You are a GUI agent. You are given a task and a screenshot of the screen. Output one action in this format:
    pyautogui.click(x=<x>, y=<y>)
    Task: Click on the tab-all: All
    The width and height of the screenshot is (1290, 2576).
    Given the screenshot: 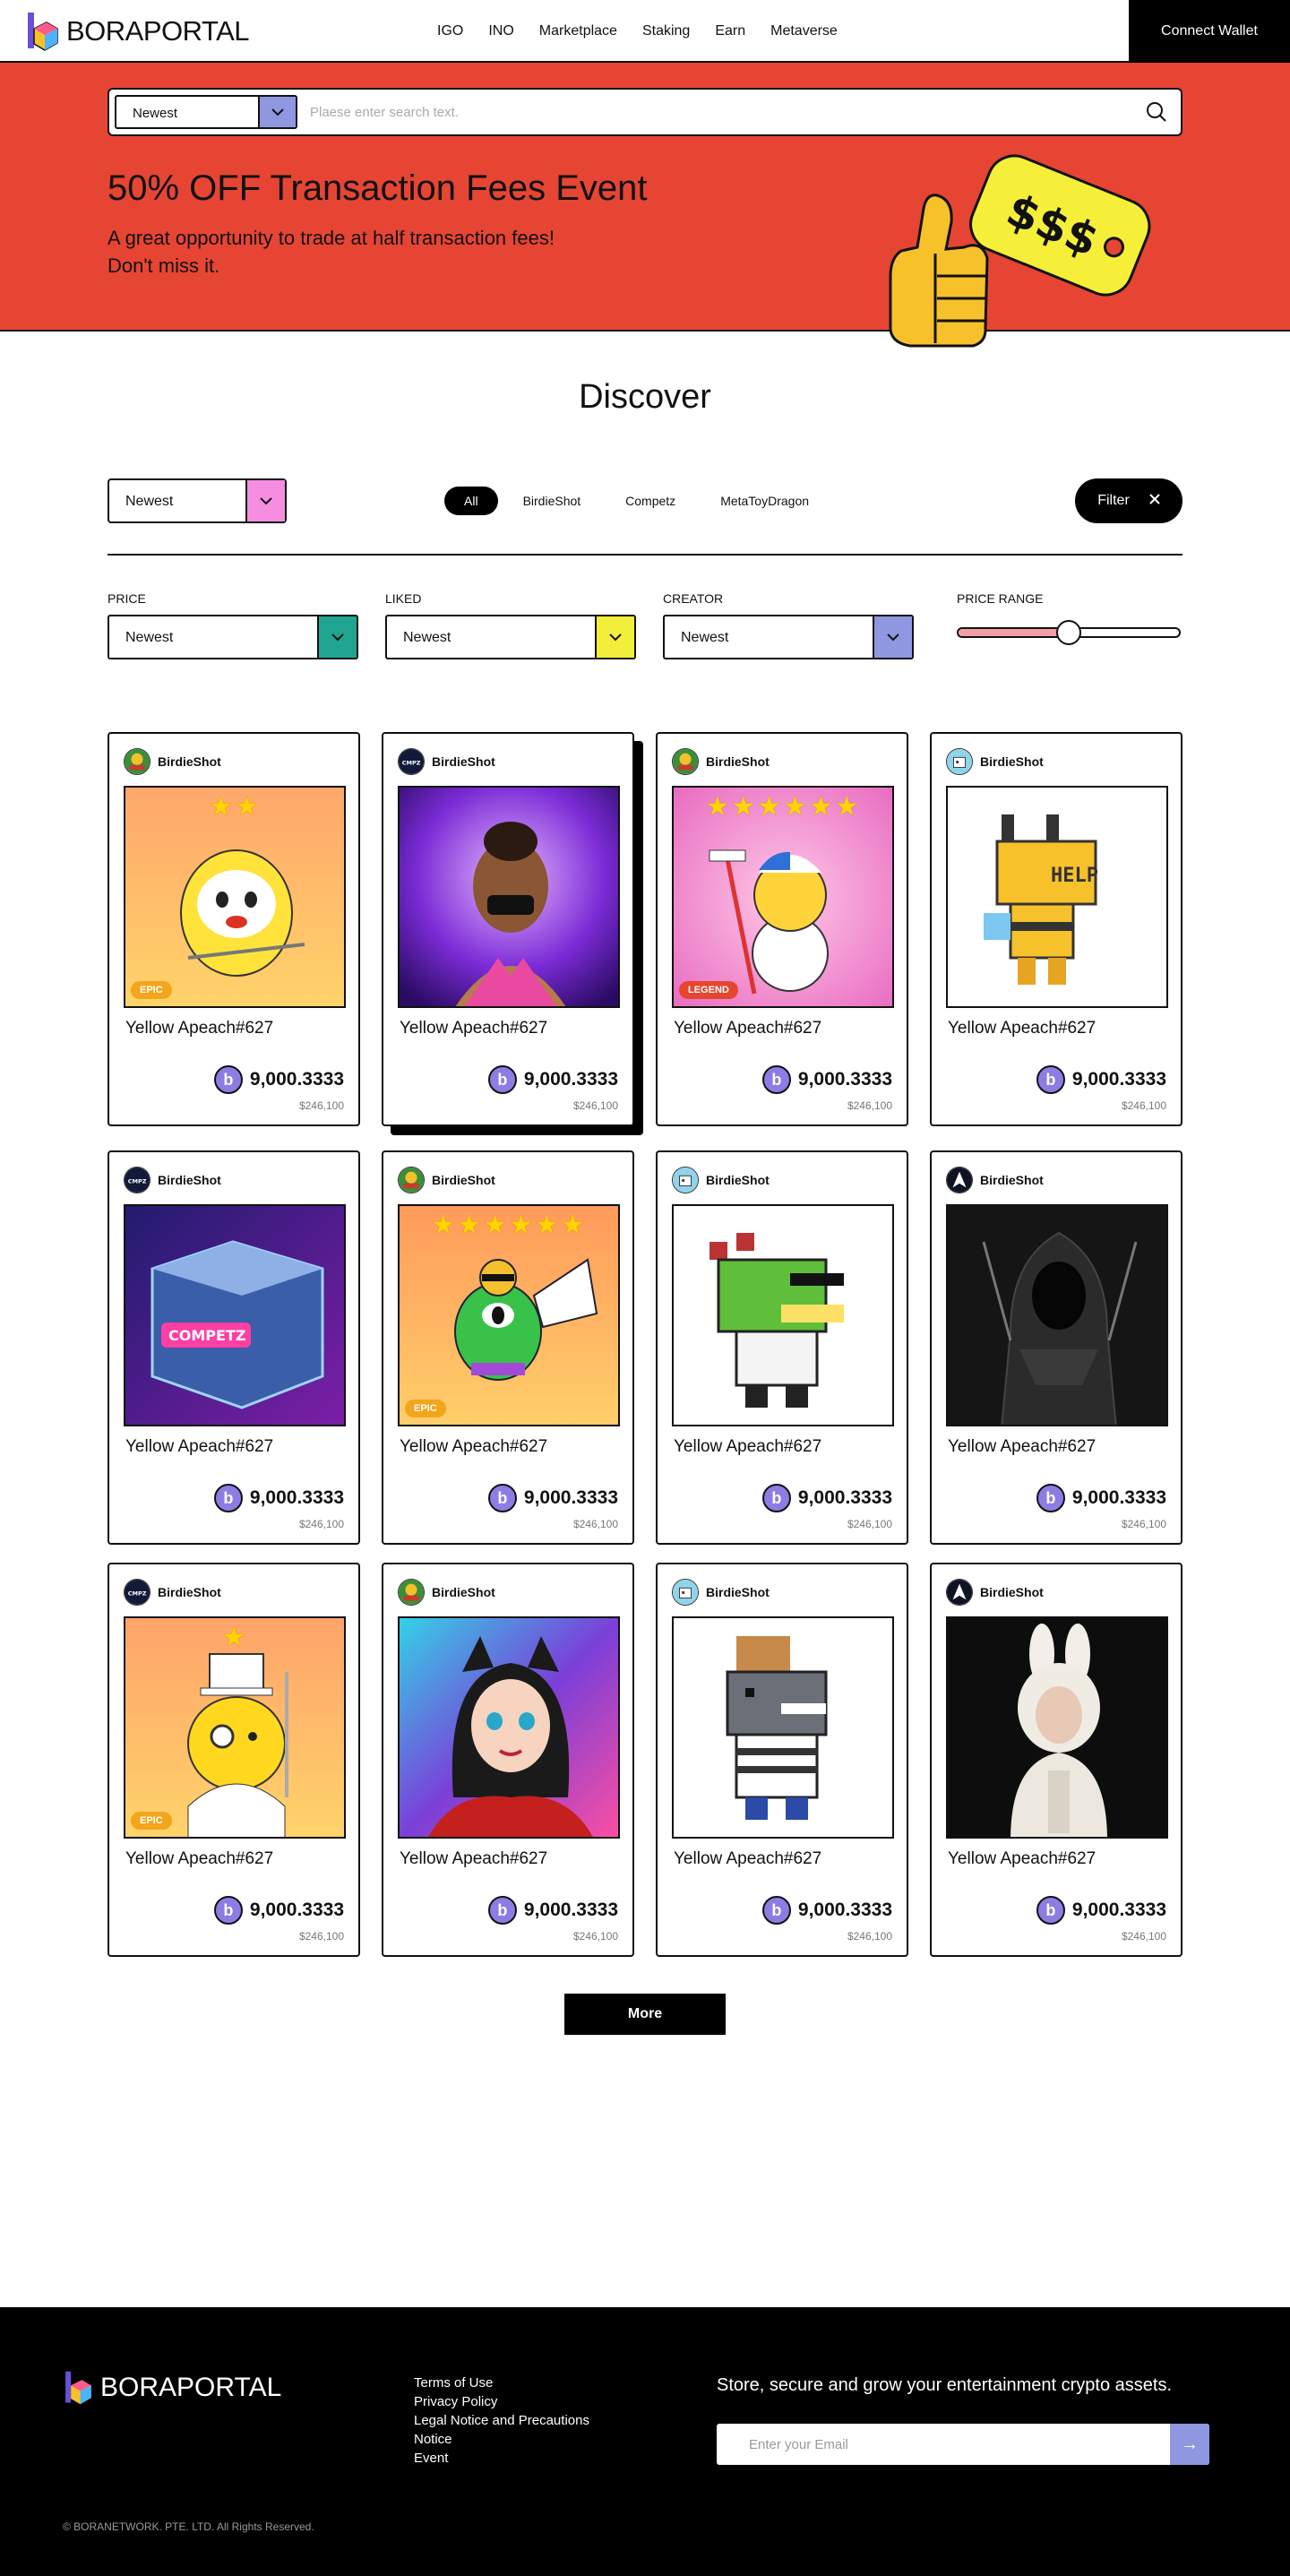 What is the action you would take?
    pyautogui.click(x=471, y=501)
    